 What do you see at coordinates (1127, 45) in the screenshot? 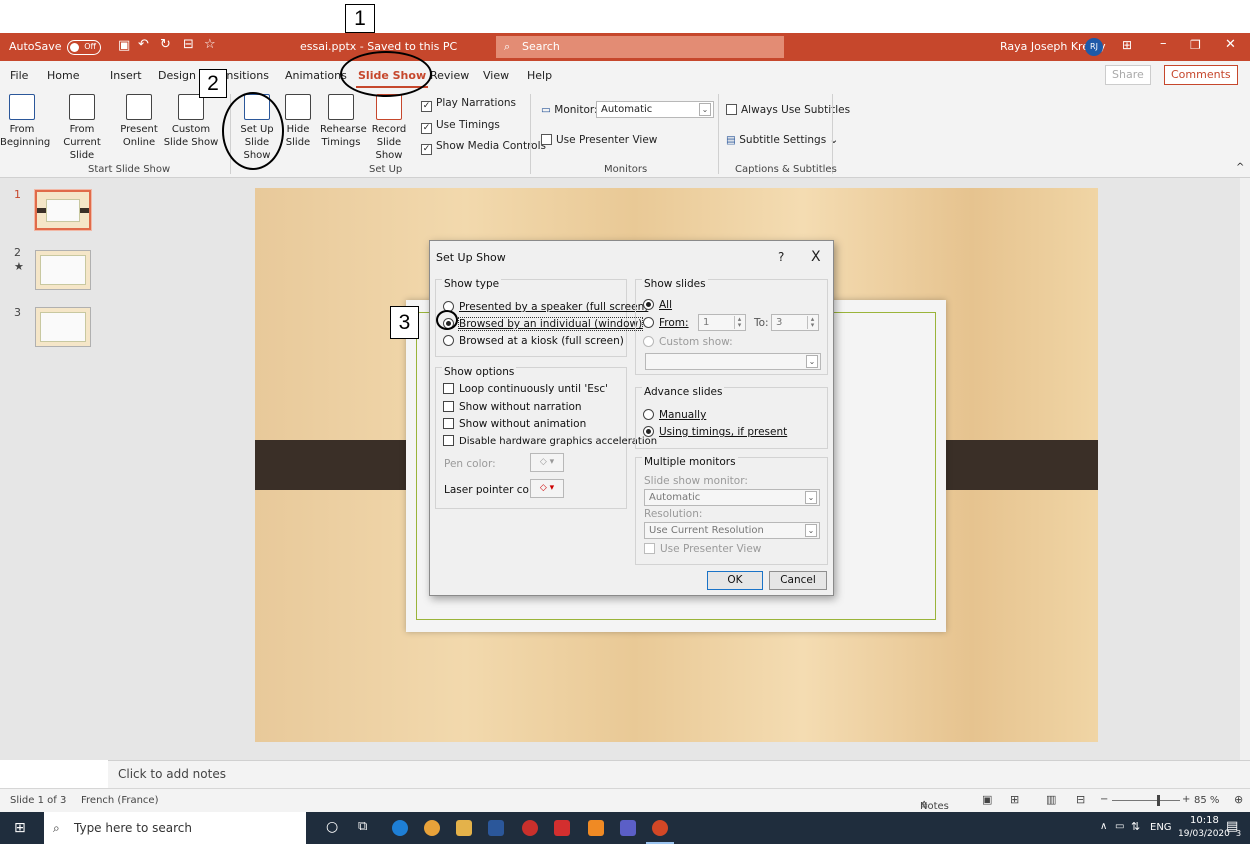
I see `ribbon-display-icon: ⊞` at bounding box center [1127, 45].